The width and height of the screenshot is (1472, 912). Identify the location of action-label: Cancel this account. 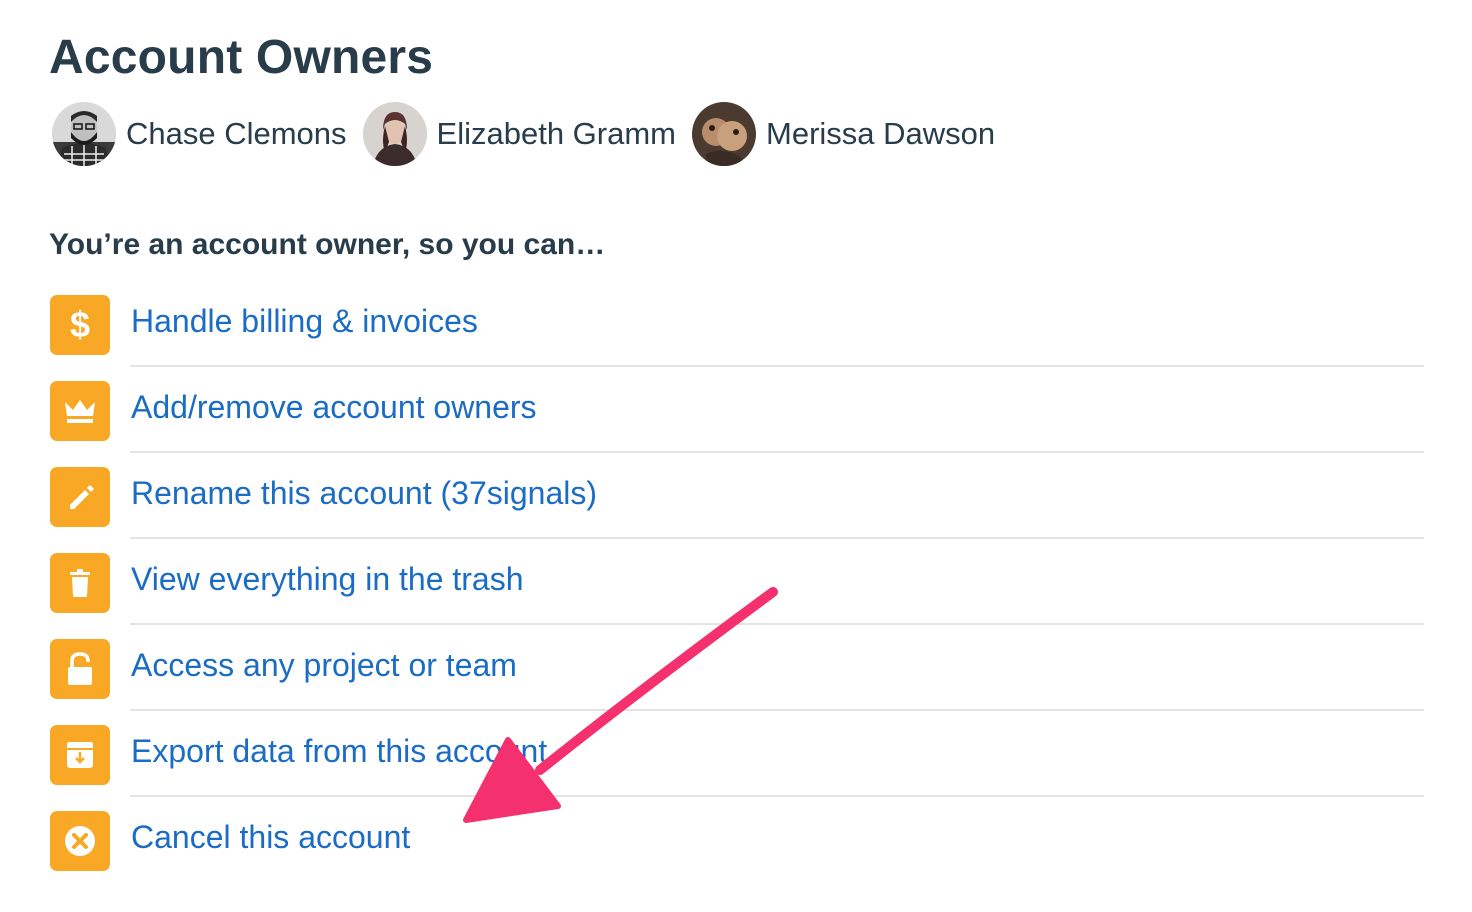
(271, 837).